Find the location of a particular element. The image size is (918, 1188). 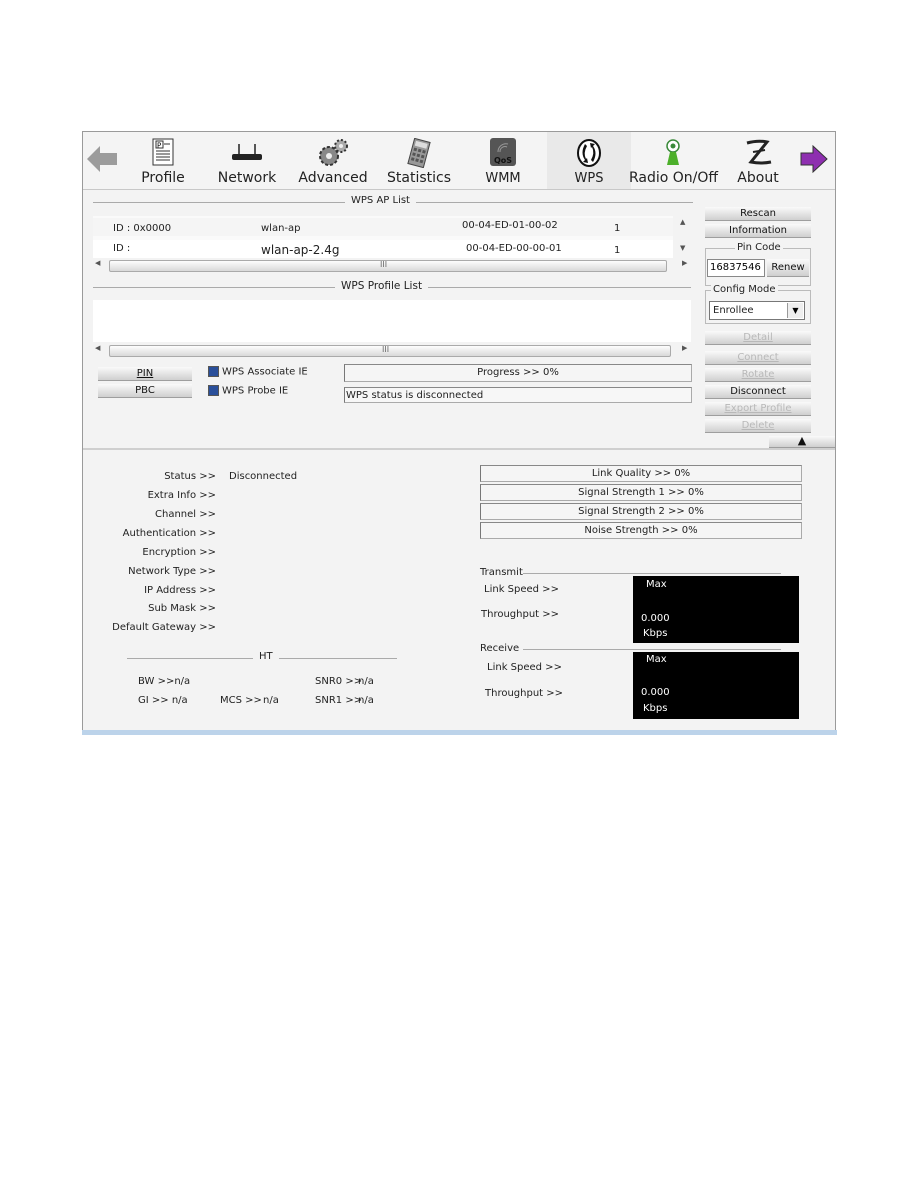

rotate-button: Rotate is located at coordinates (758, 375).